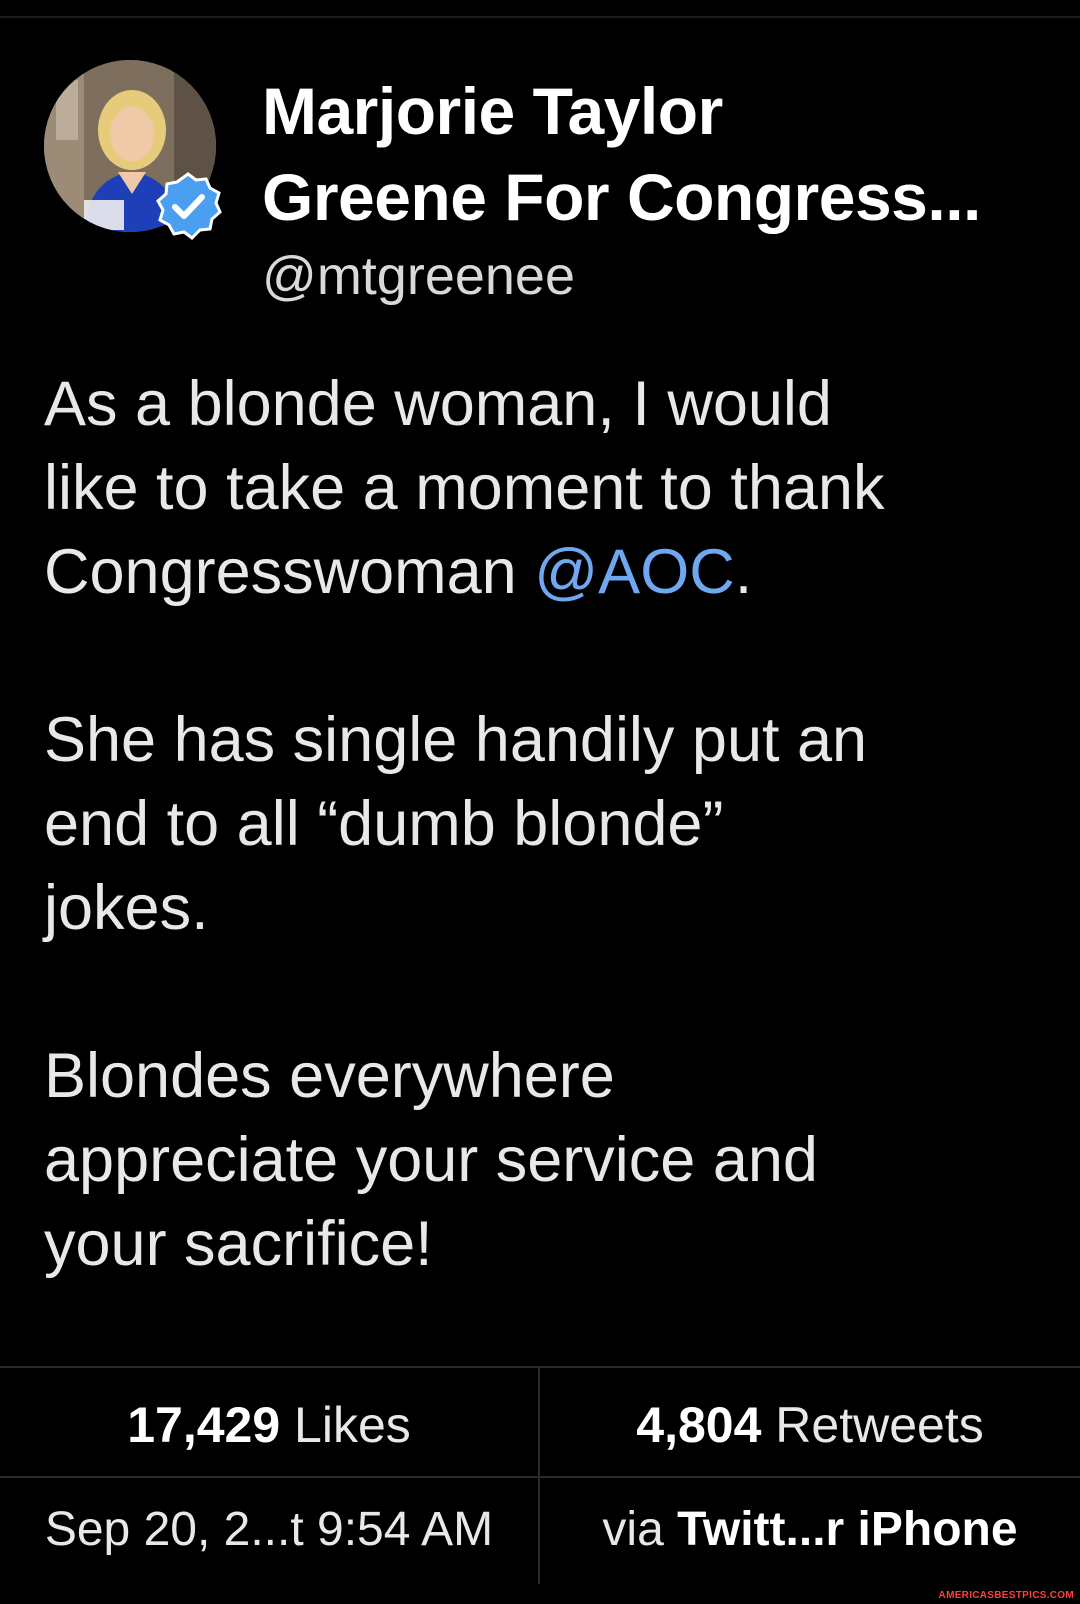  Describe the element at coordinates (431, 1160) in the screenshot. I see `tweet-line: appreciate your service and` at that location.